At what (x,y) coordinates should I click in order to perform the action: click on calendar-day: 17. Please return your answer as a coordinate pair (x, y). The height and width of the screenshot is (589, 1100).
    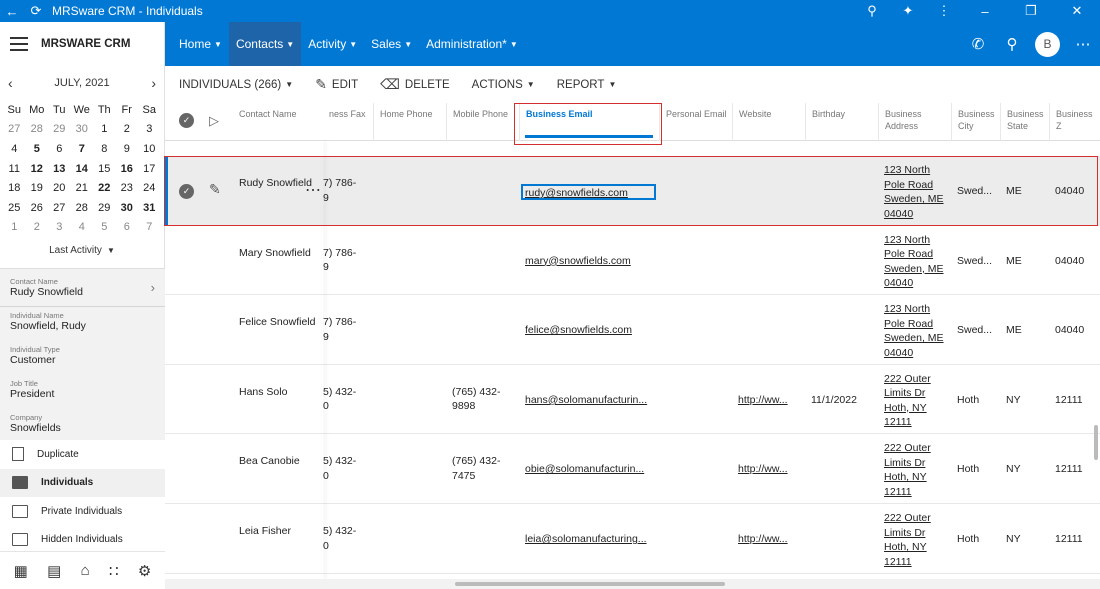
    Looking at the image, I should click on (149, 169).